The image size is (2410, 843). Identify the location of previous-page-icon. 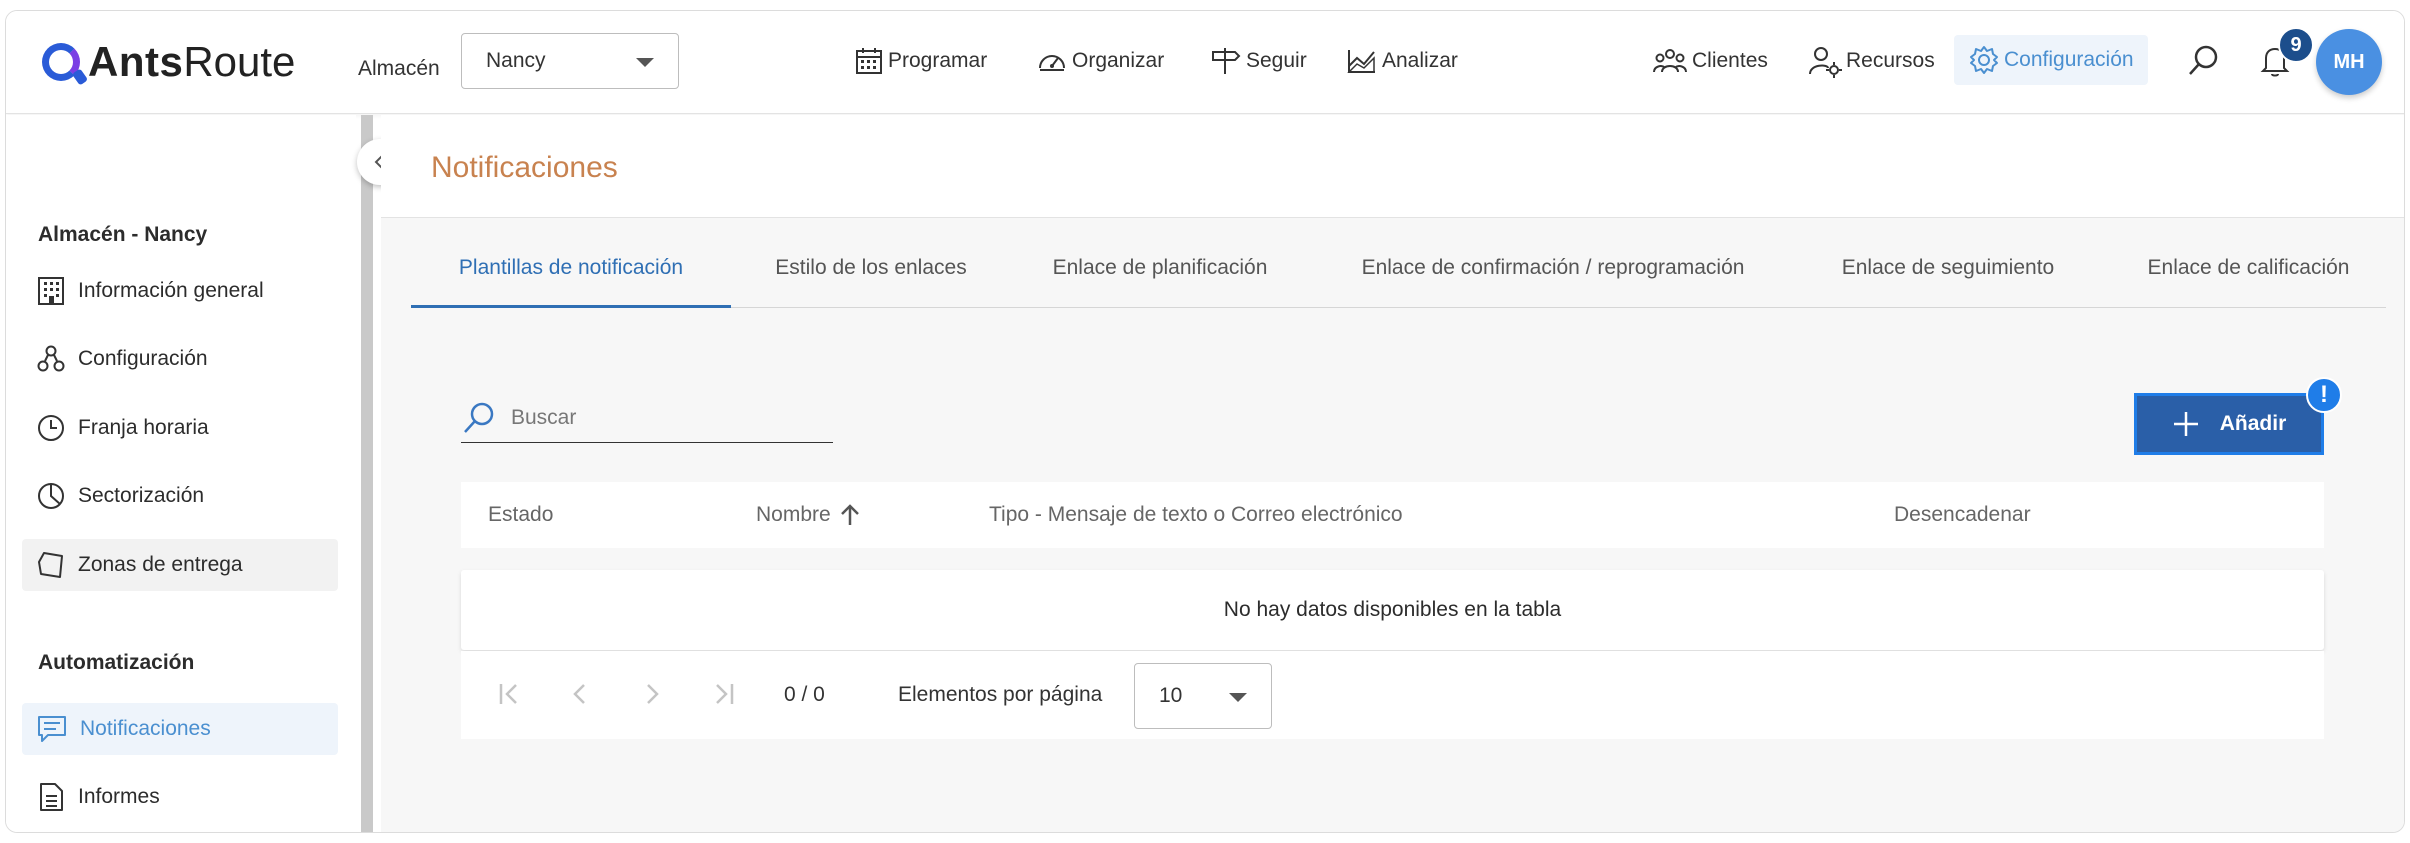
(580, 694).